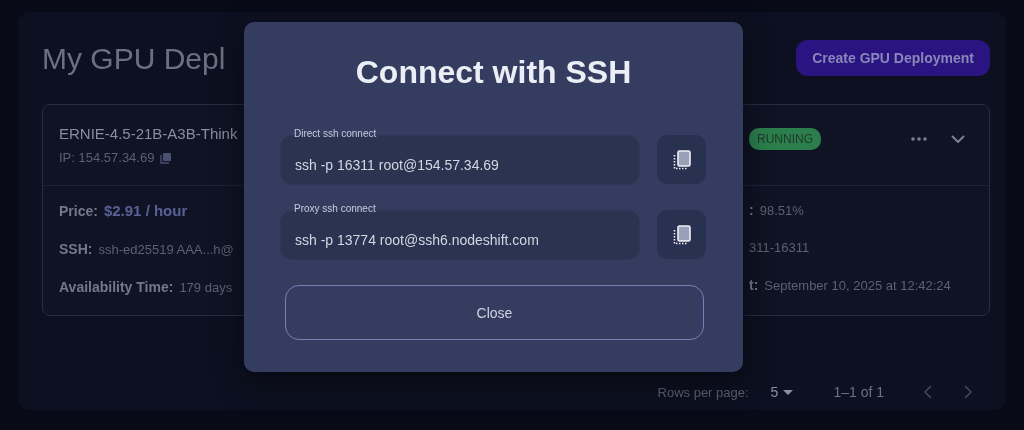 This screenshot has height=430, width=1024. I want to click on ip-address: IP: 154.57.34.69, so click(107, 157).